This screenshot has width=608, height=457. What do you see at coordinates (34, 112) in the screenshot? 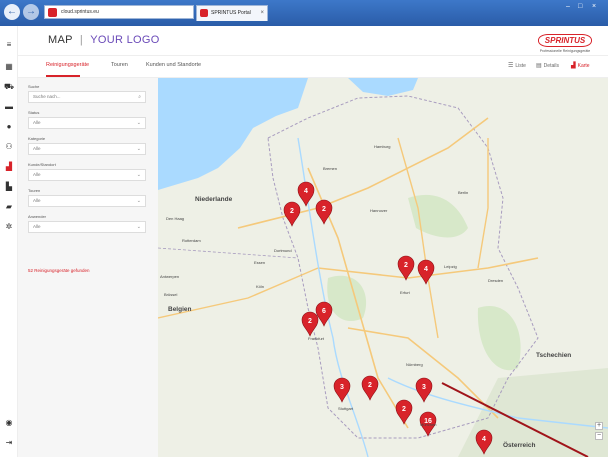
I see `filter-label-status: Status` at bounding box center [34, 112].